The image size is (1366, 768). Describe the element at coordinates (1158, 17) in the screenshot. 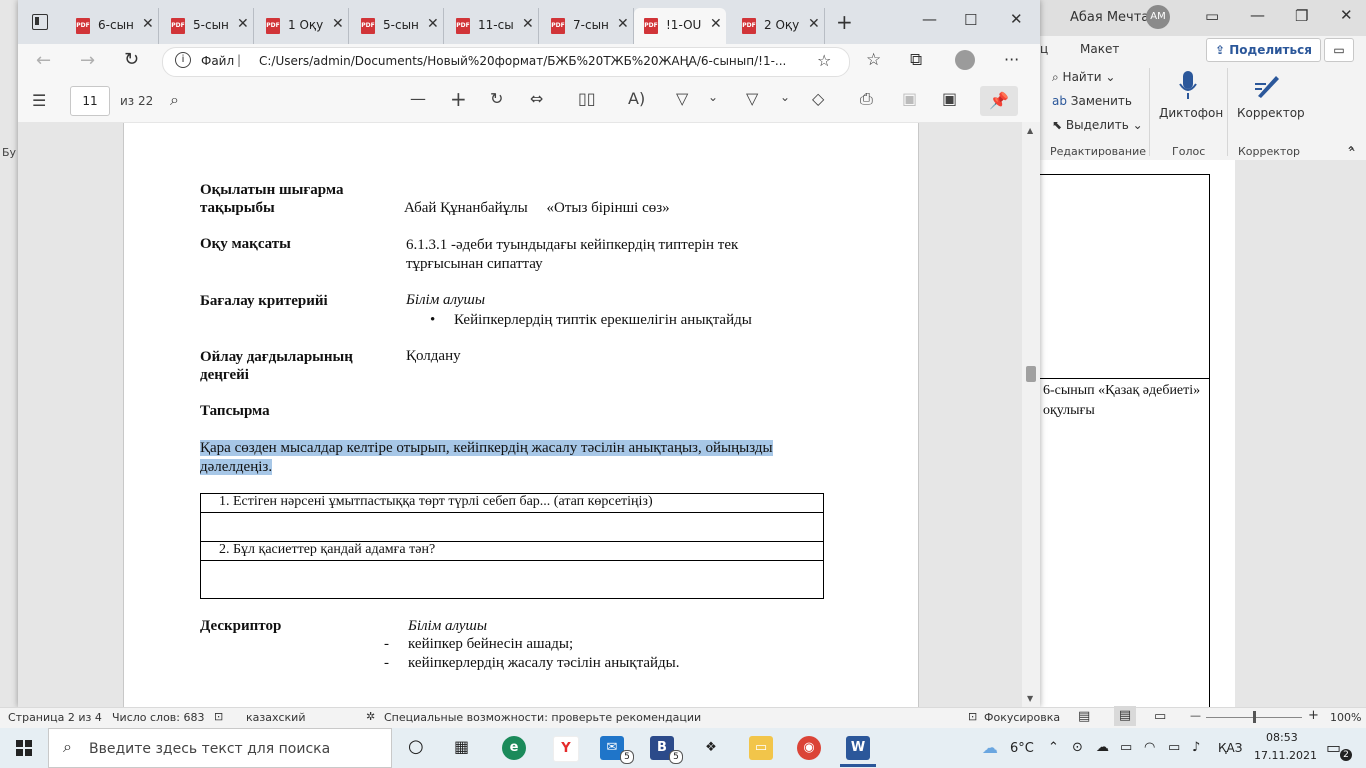

I see `user-avatar: AM` at that location.